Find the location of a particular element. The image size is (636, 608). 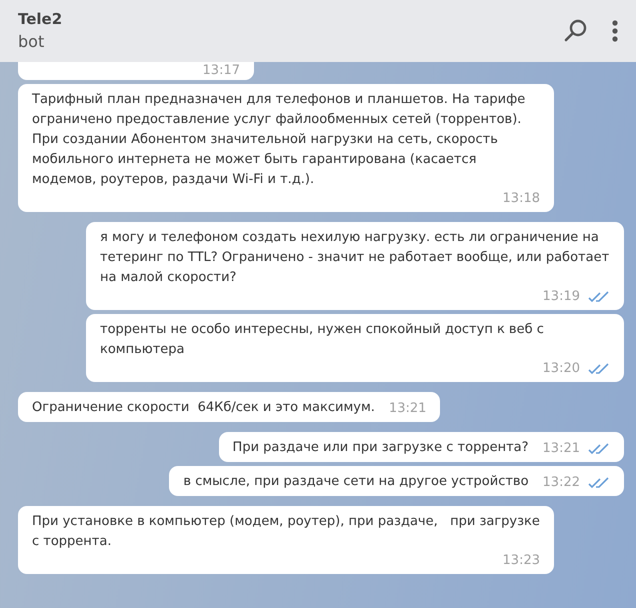

message-text: Ограничение скорости 64Кб/сек и это максимум. is located at coordinates (203, 408).